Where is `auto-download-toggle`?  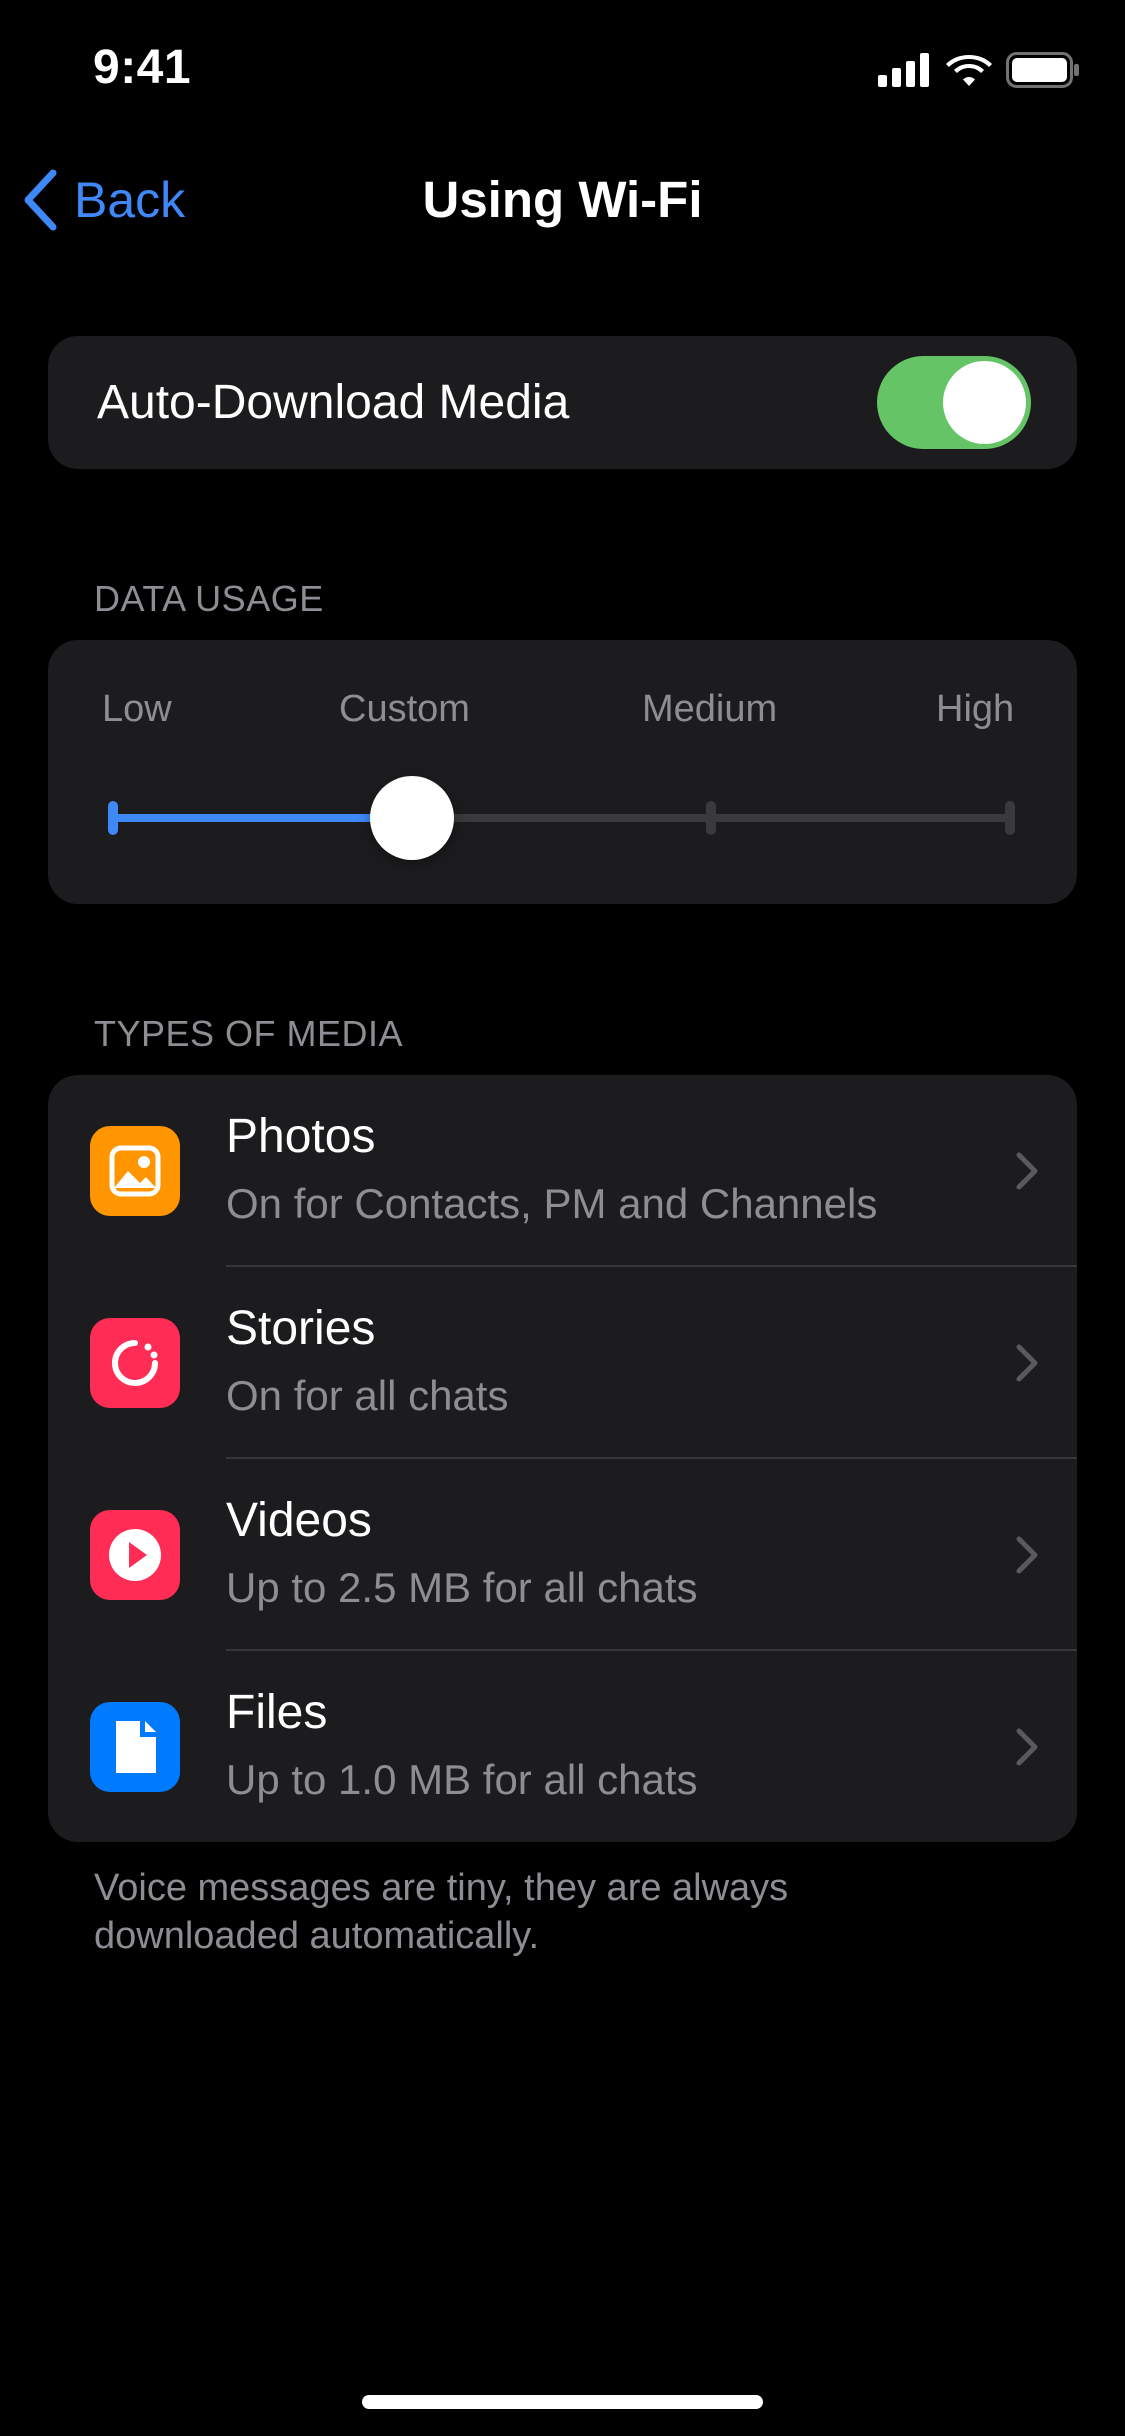
auto-download-toggle is located at coordinates (954, 402).